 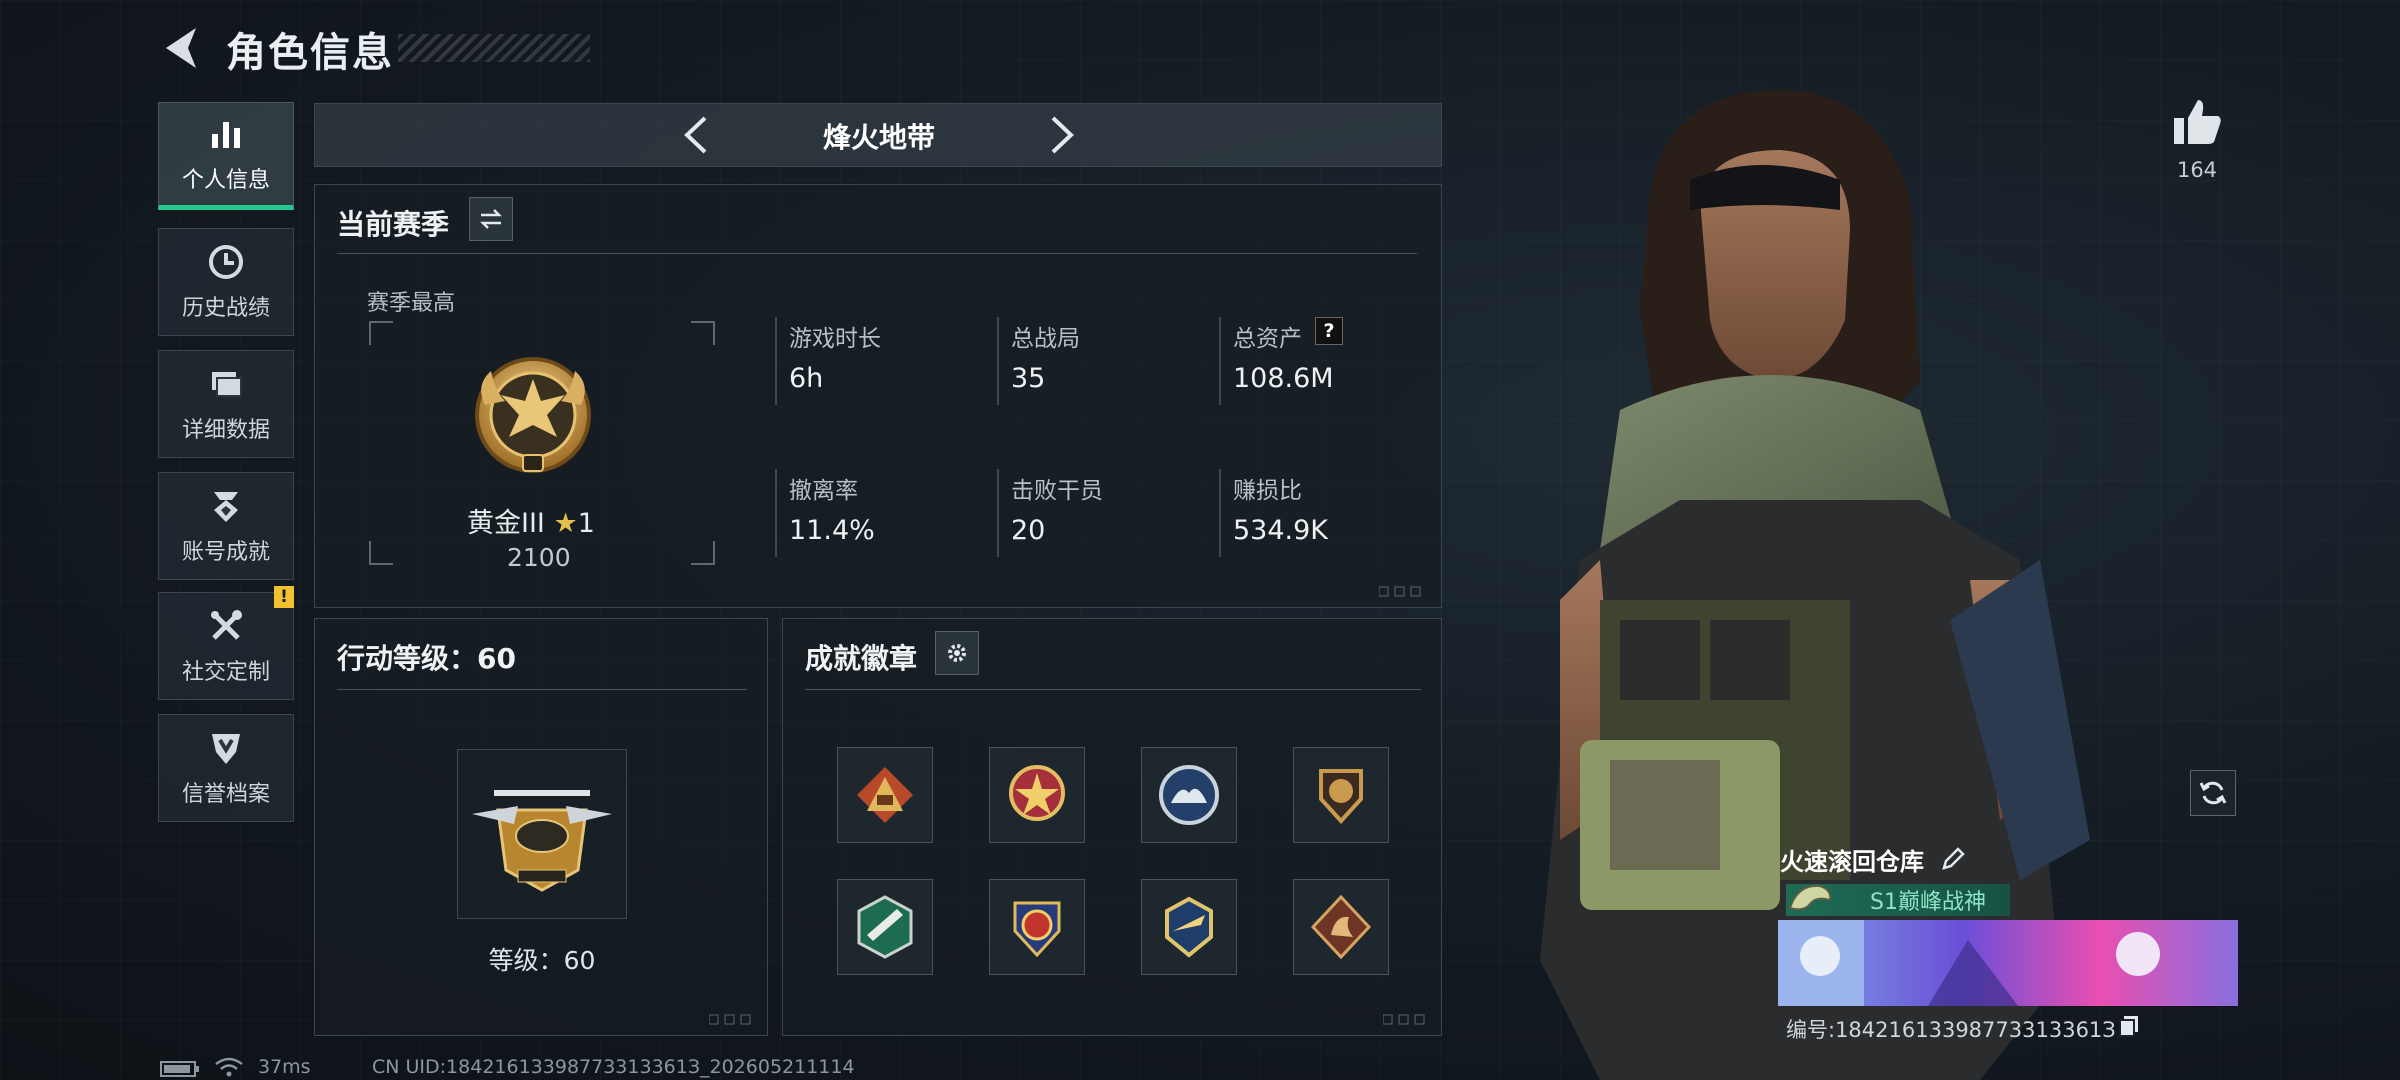 I want to click on helicopter-emblem-icon, so click(x=542, y=841).